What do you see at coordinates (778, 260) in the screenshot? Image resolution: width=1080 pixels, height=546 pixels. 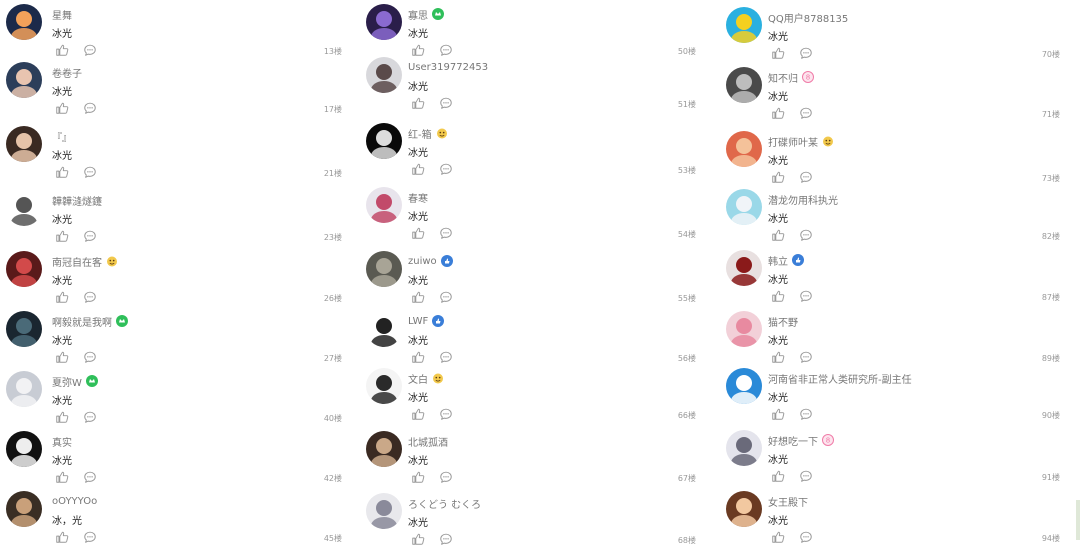 I see `username: 韩立` at bounding box center [778, 260].